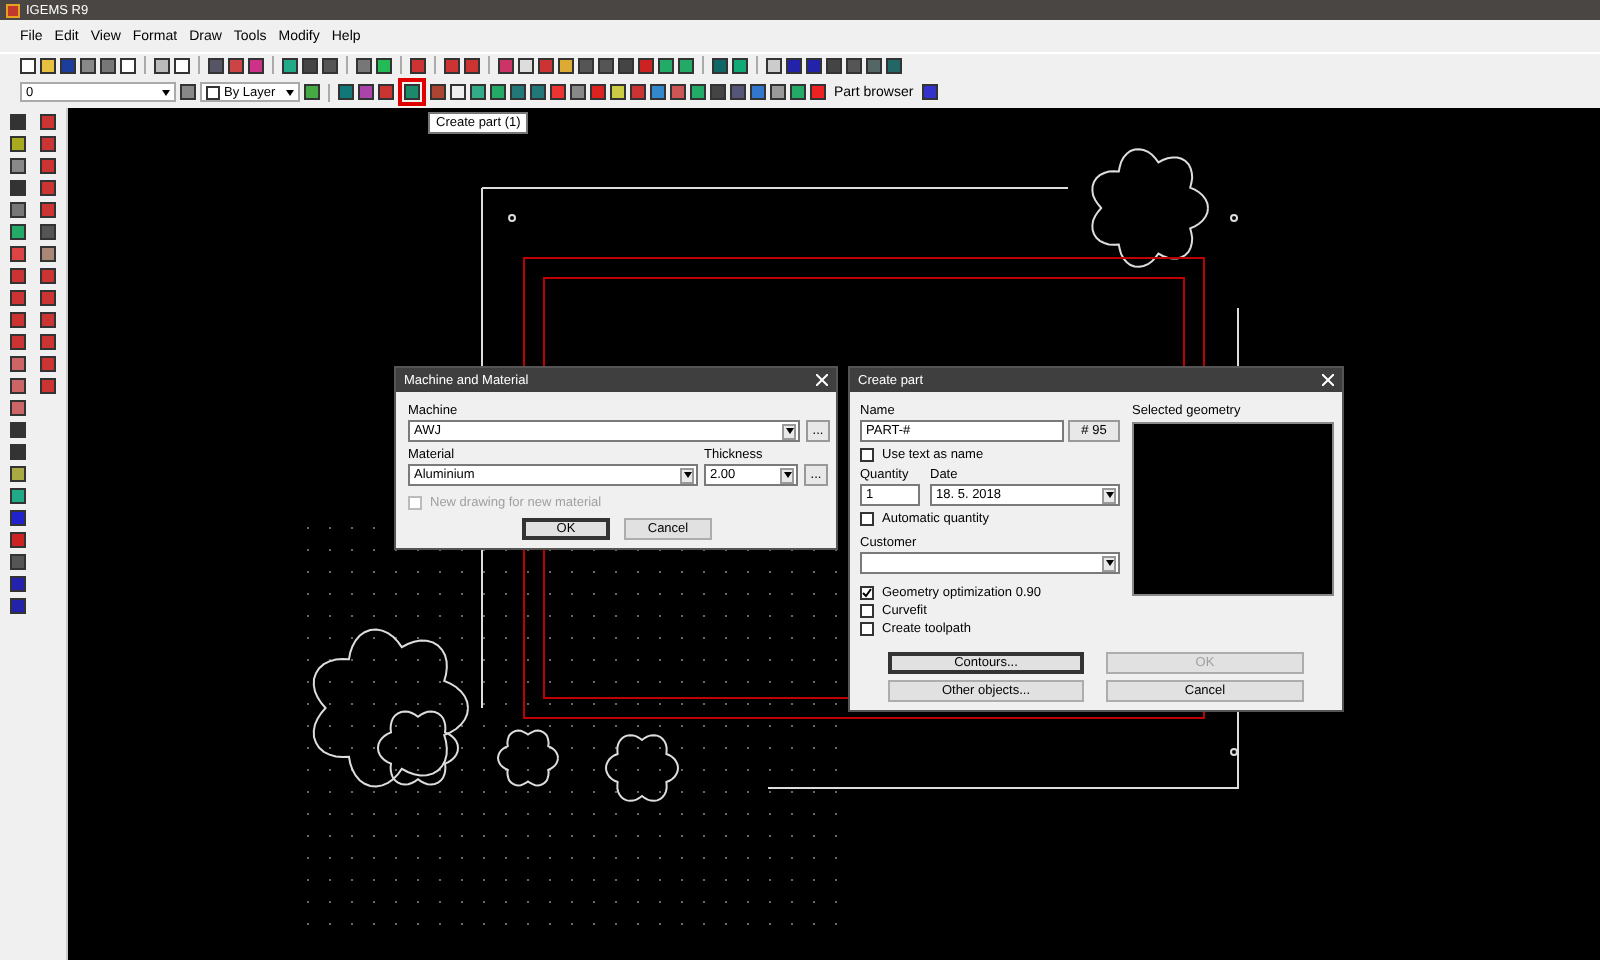  Describe the element at coordinates (13, 10) in the screenshot. I see `app-icon` at that location.